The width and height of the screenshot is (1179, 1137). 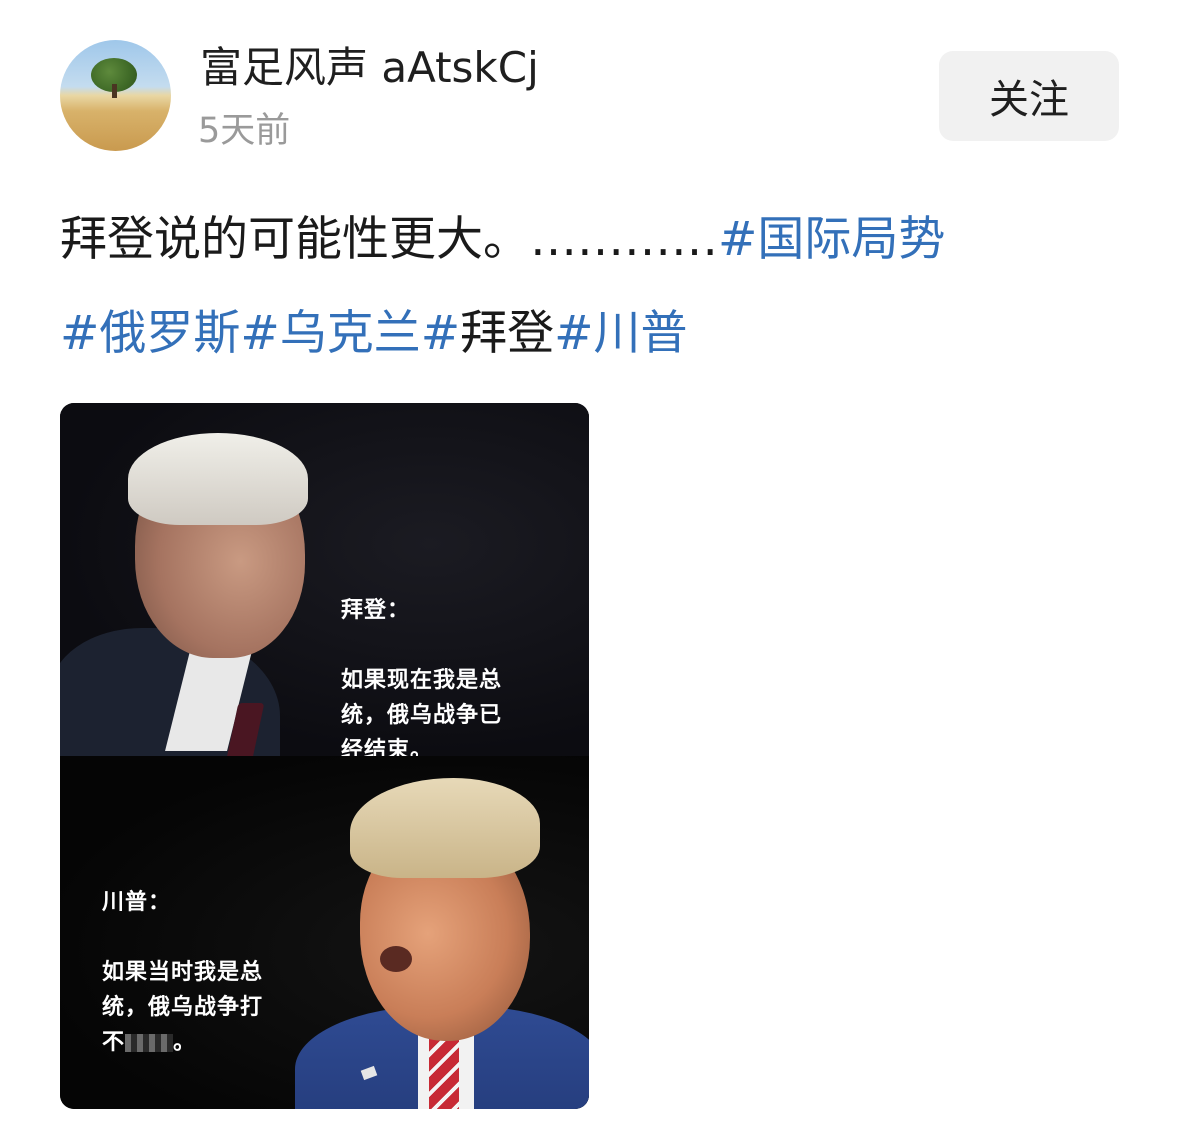 I want to click on hashtag-ukraine: #乌克兰, so click(x=330, y=333).